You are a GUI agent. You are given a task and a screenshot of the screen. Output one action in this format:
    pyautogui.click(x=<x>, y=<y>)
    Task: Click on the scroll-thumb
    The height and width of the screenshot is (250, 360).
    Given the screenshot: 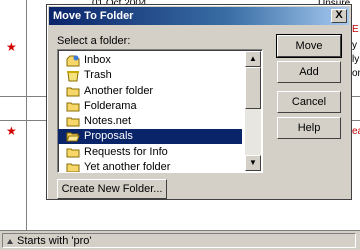 What is the action you would take?
    pyautogui.click(x=253, y=88)
    